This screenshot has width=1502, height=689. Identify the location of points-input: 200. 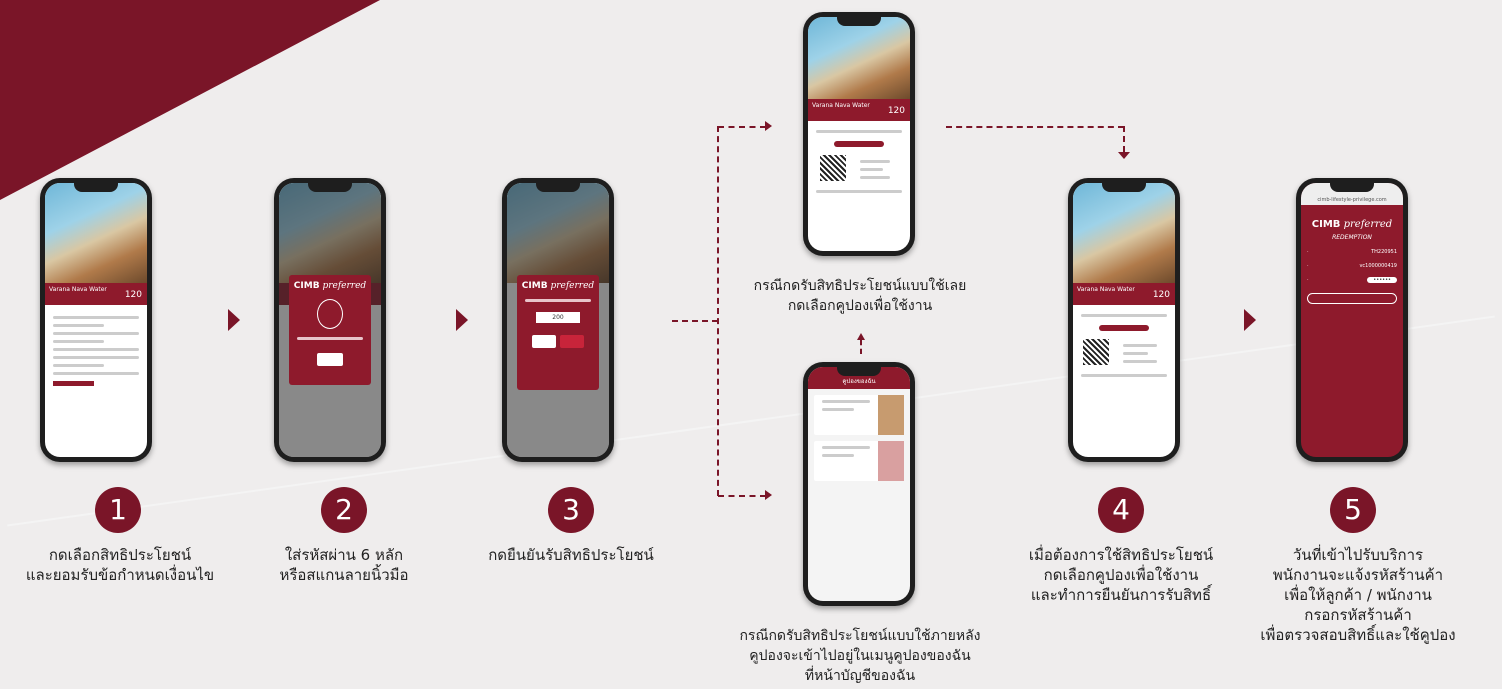
(558, 317).